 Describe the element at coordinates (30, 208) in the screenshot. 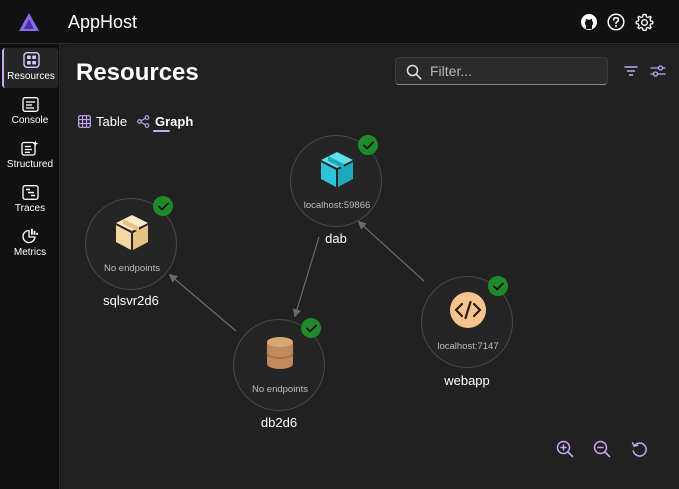

I see `sidebar-item-label: Traces` at that location.